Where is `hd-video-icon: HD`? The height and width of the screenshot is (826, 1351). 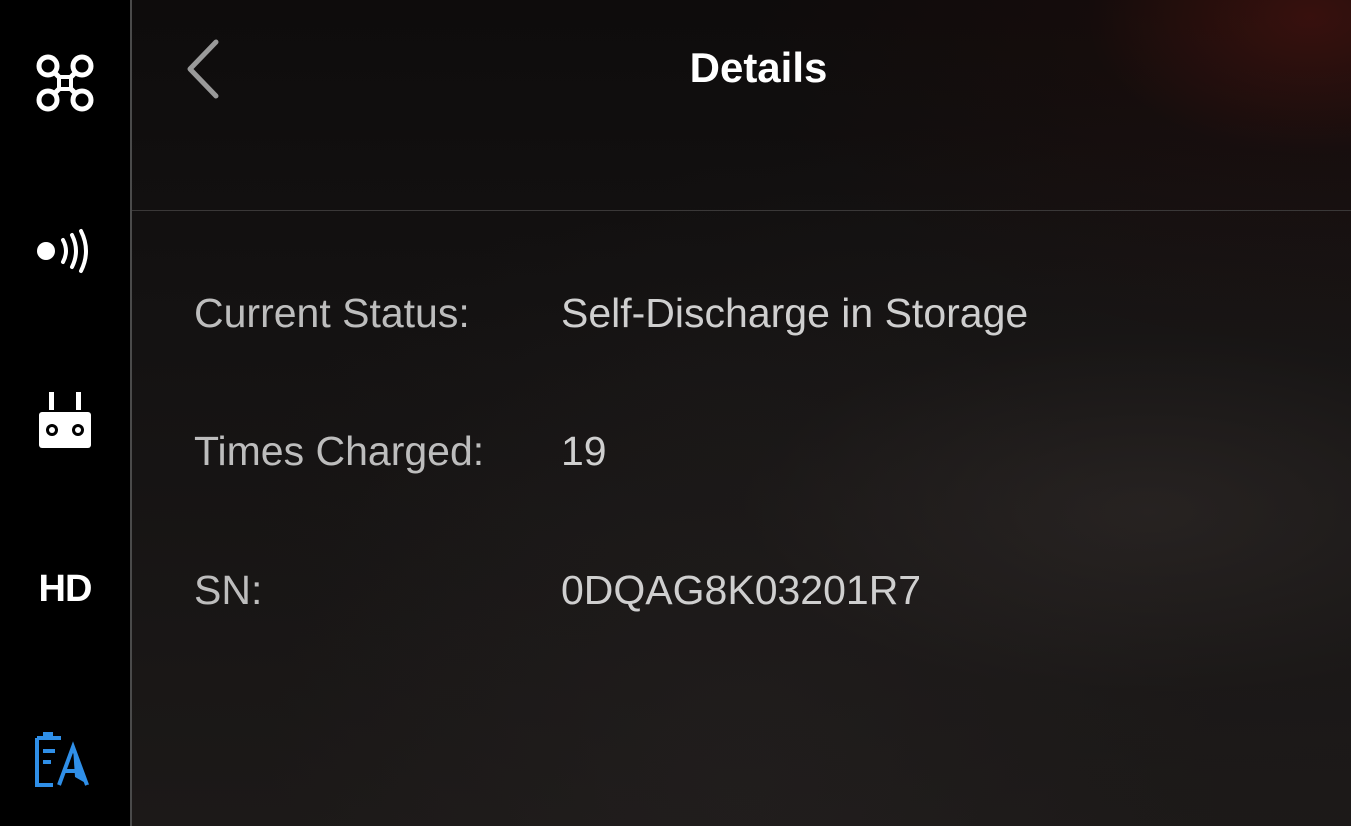 hd-video-icon: HD is located at coordinates (65, 588).